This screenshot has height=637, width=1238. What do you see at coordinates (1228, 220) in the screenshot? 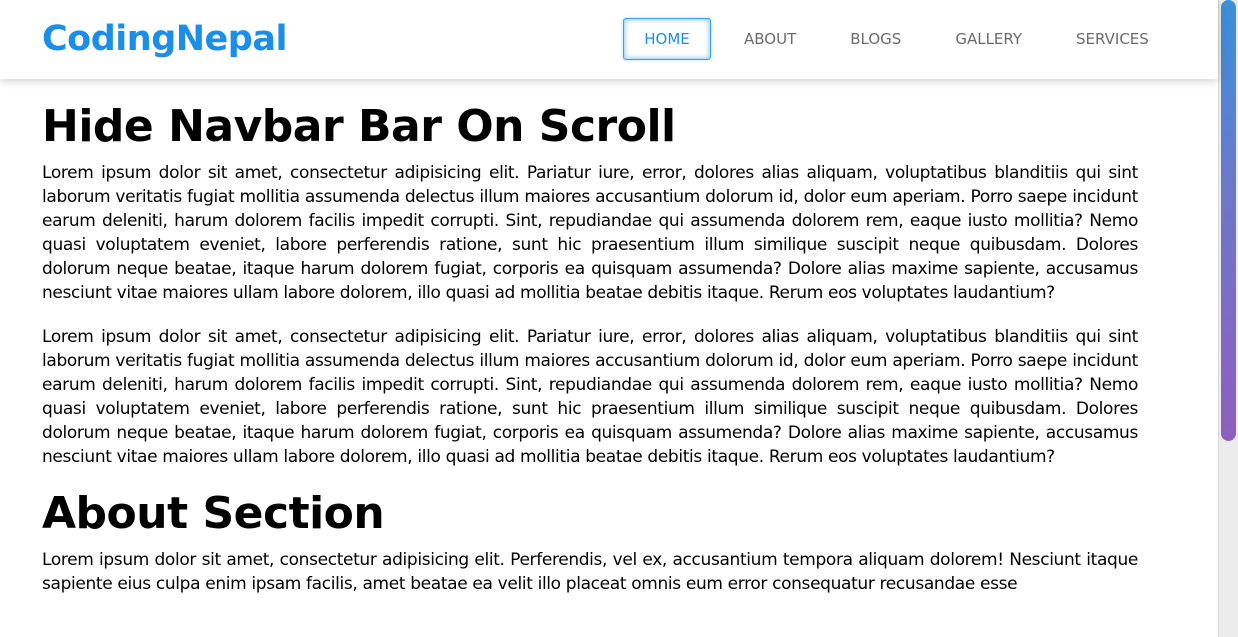
I see `scrollbar-thumb` at bounding box center [1228, 220].